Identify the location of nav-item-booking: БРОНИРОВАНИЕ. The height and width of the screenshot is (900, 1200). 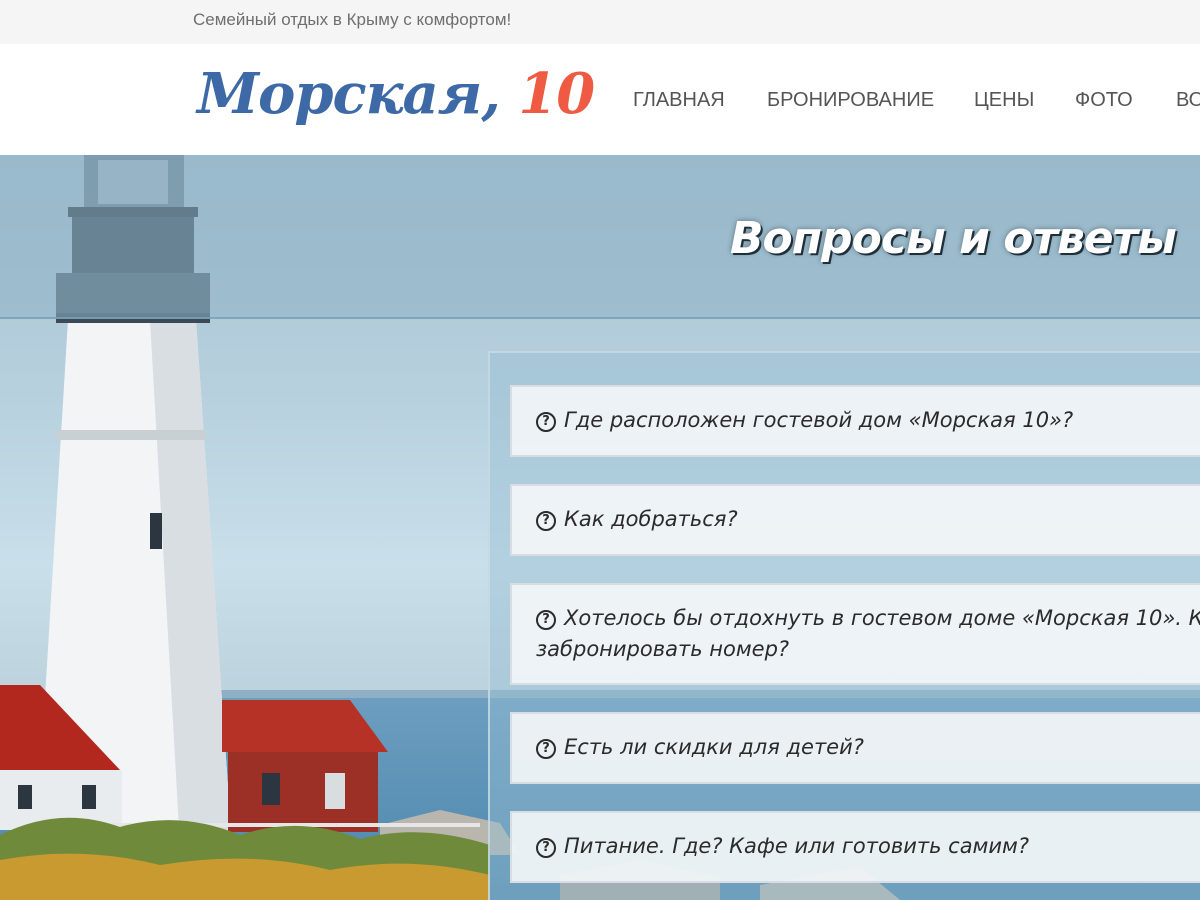
(850, 100).